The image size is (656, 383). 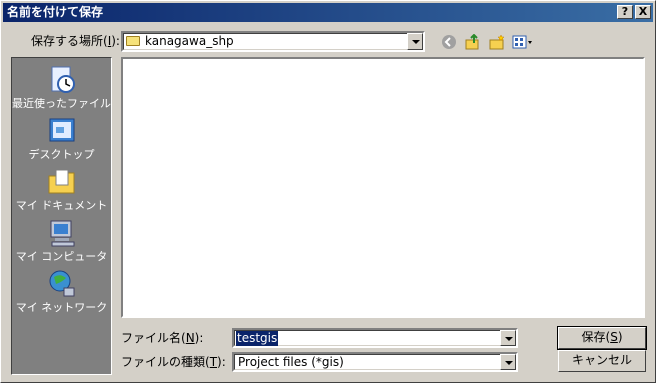 I want to click on filename-dropdown-button, so click(x=508, y=338).